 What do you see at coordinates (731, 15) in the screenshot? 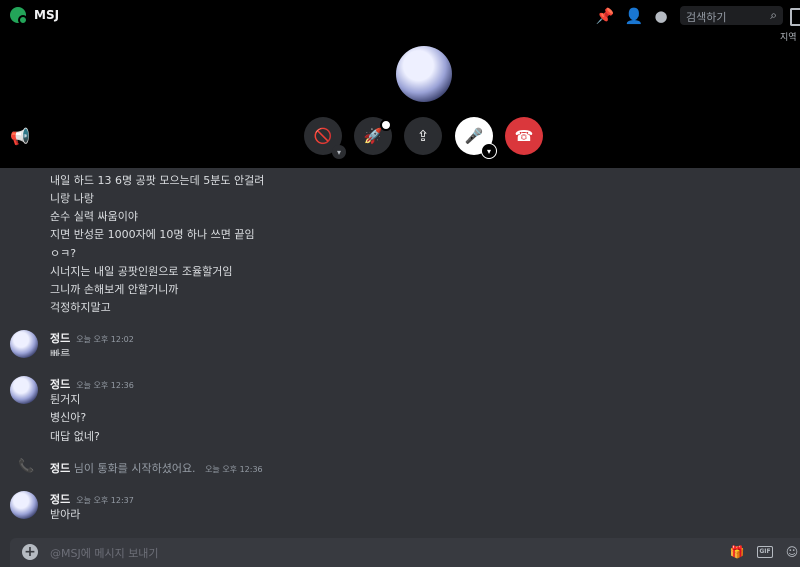
I see `search-input: 검색하기 ⌕` at bounding box center [731, 15].